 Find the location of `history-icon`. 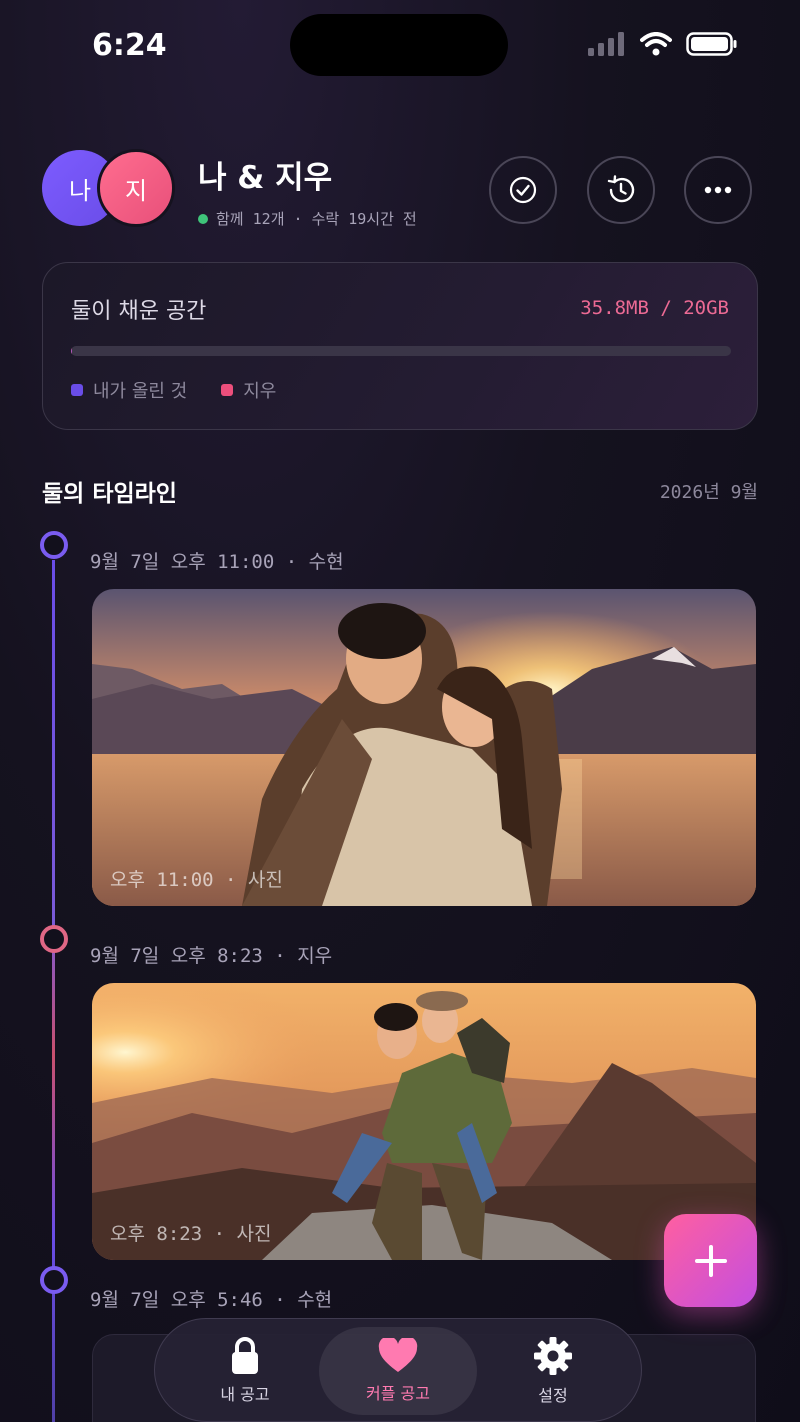

history-icon is located at coordinates (621, 189).